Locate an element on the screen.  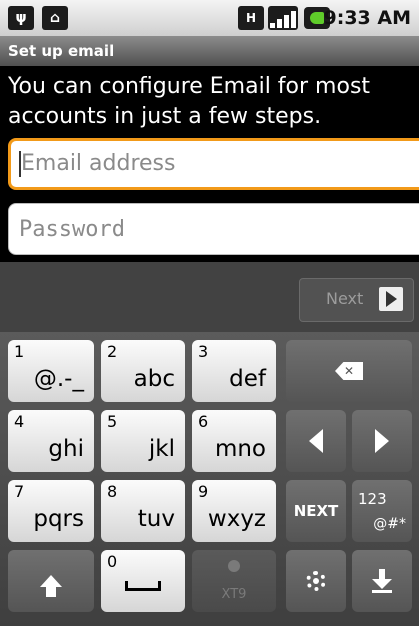
signal-icon is located at coordinates (283, 18).